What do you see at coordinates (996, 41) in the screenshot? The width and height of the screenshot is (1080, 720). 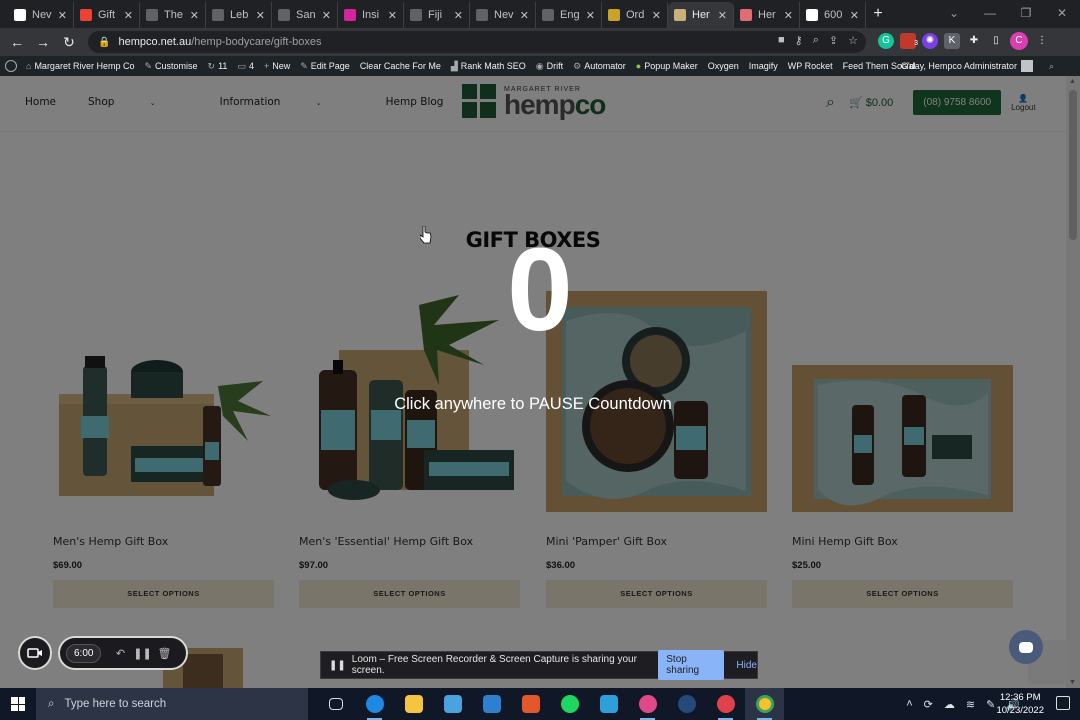 I see `sidepanel-icon: ▯` at bounding box center [996, 41].